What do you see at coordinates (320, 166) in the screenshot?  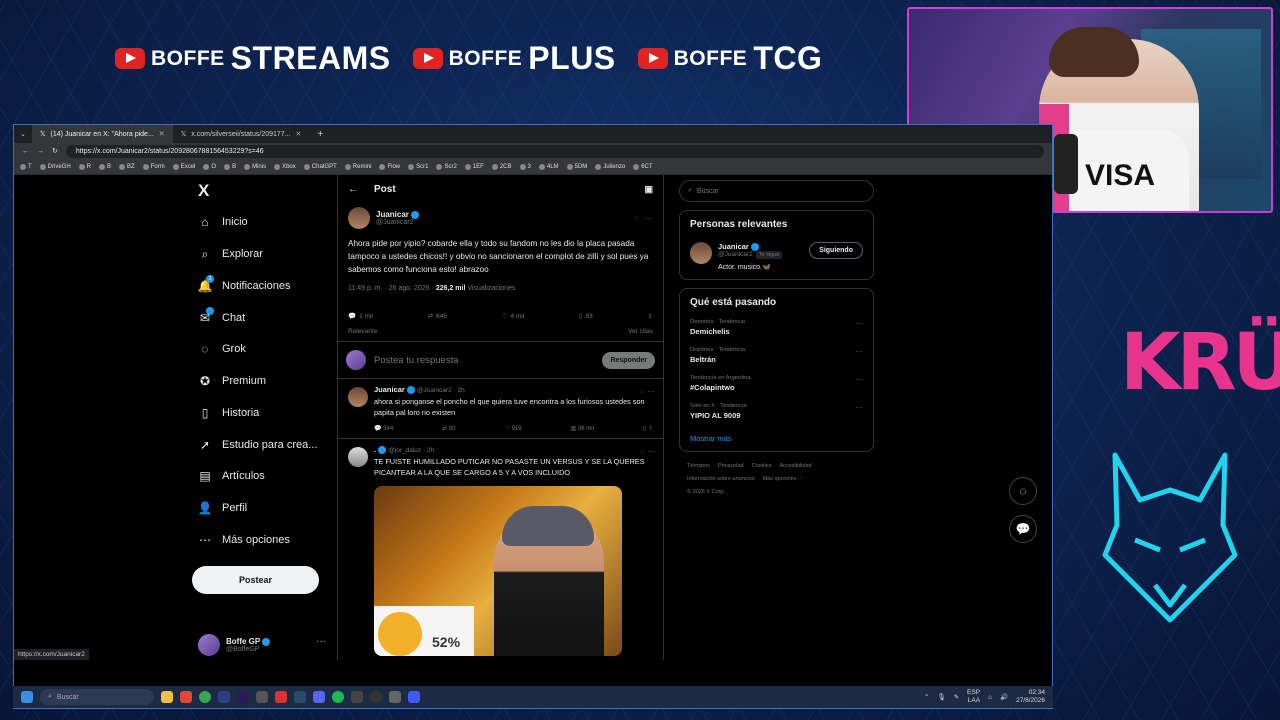 I see `bookmark-item: ChatGPT` at bounding box center [320, 166].